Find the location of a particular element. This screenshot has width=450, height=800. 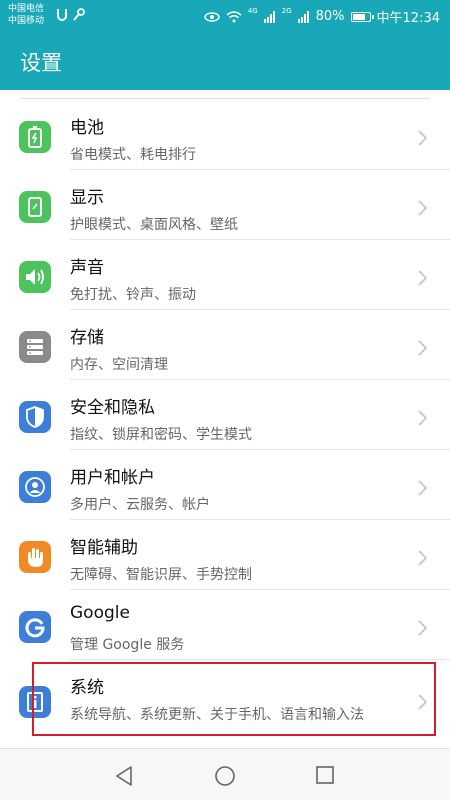

battery-percent: 80% is located at coordinates (330, 16).